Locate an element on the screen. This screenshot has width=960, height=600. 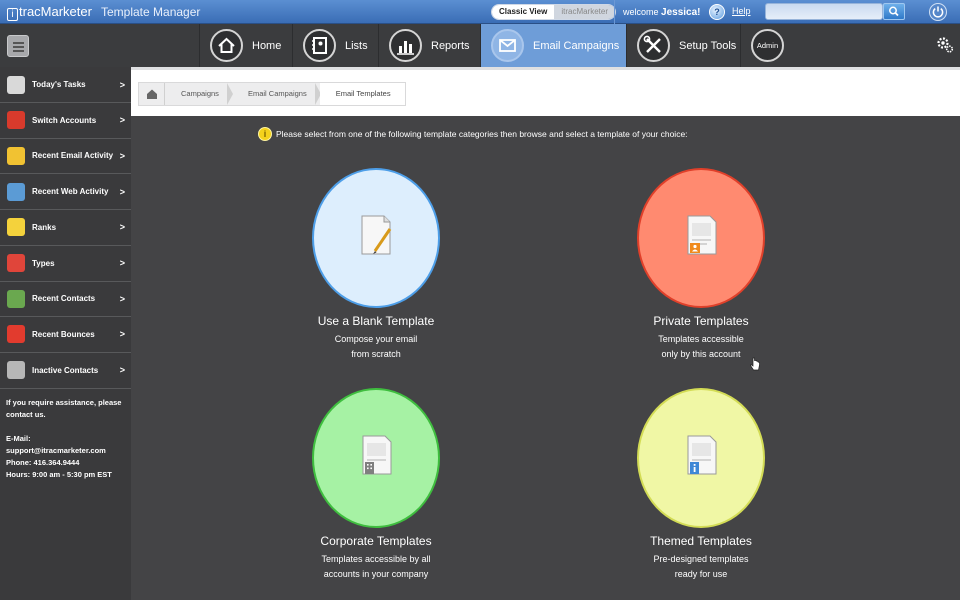
bar-chart-icon is located at coordinates (405, 45).